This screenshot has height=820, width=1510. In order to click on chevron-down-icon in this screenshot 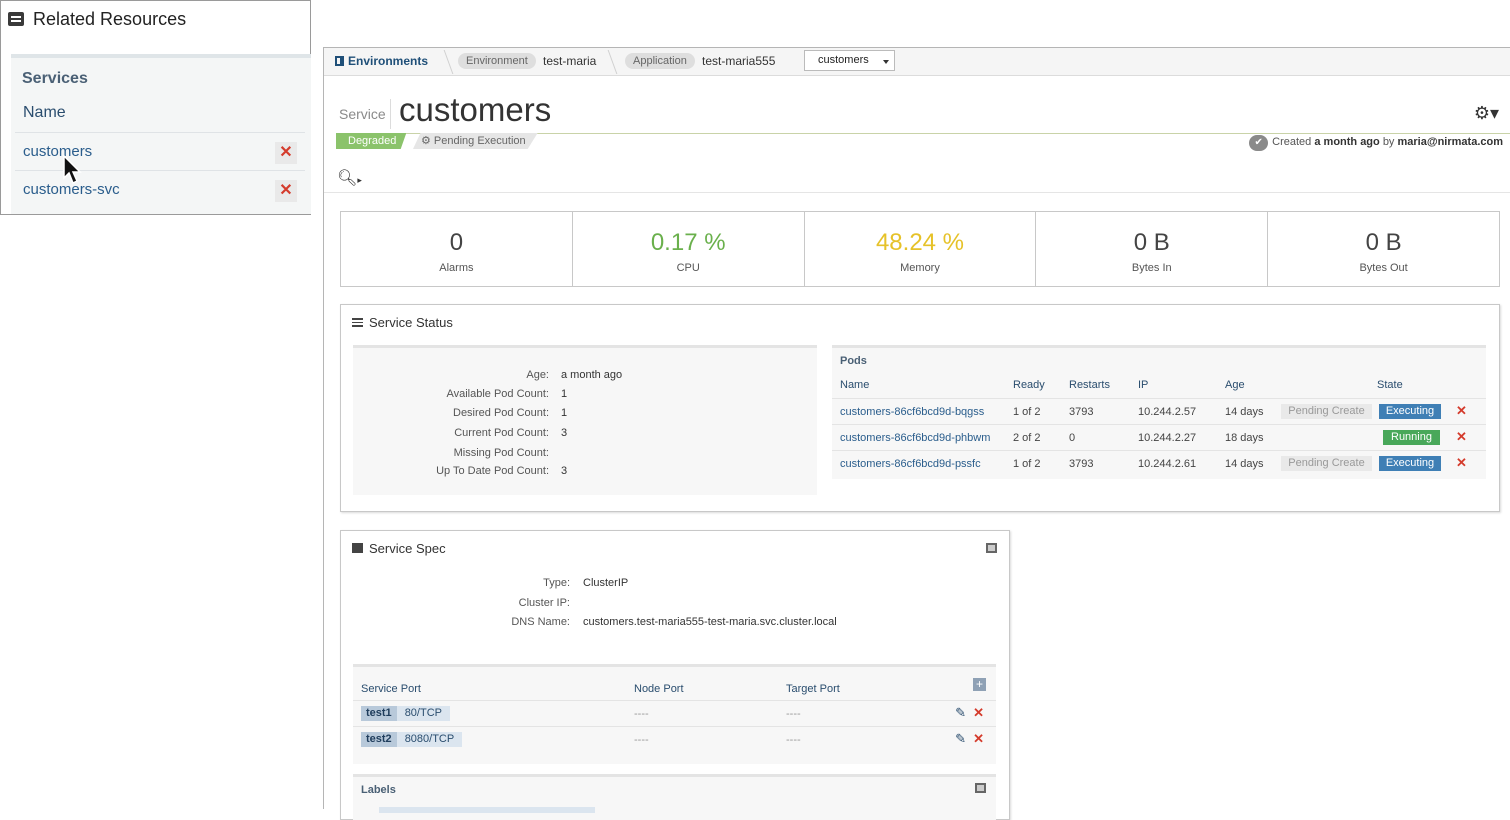, I will do `click(886, 62)`.